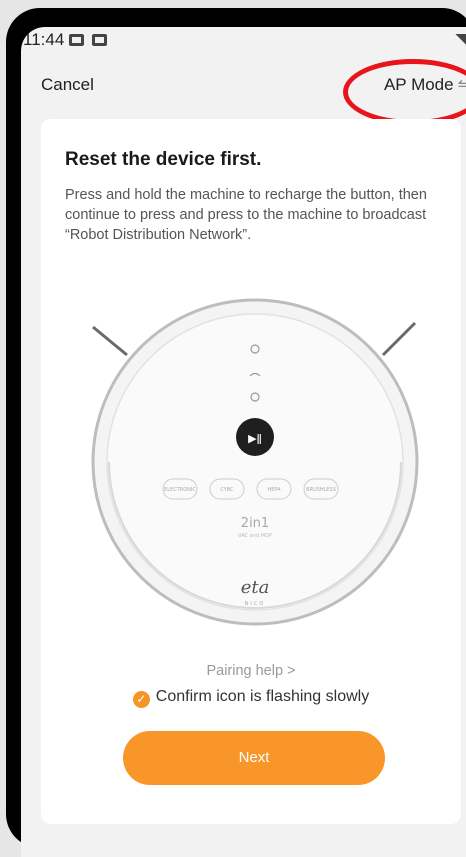 Image resolution: width=466 pixels, height=857 pixels. Describe the element at coordinates (255, 587) in the screenshot. I see `brand-logo: eta` at that location.